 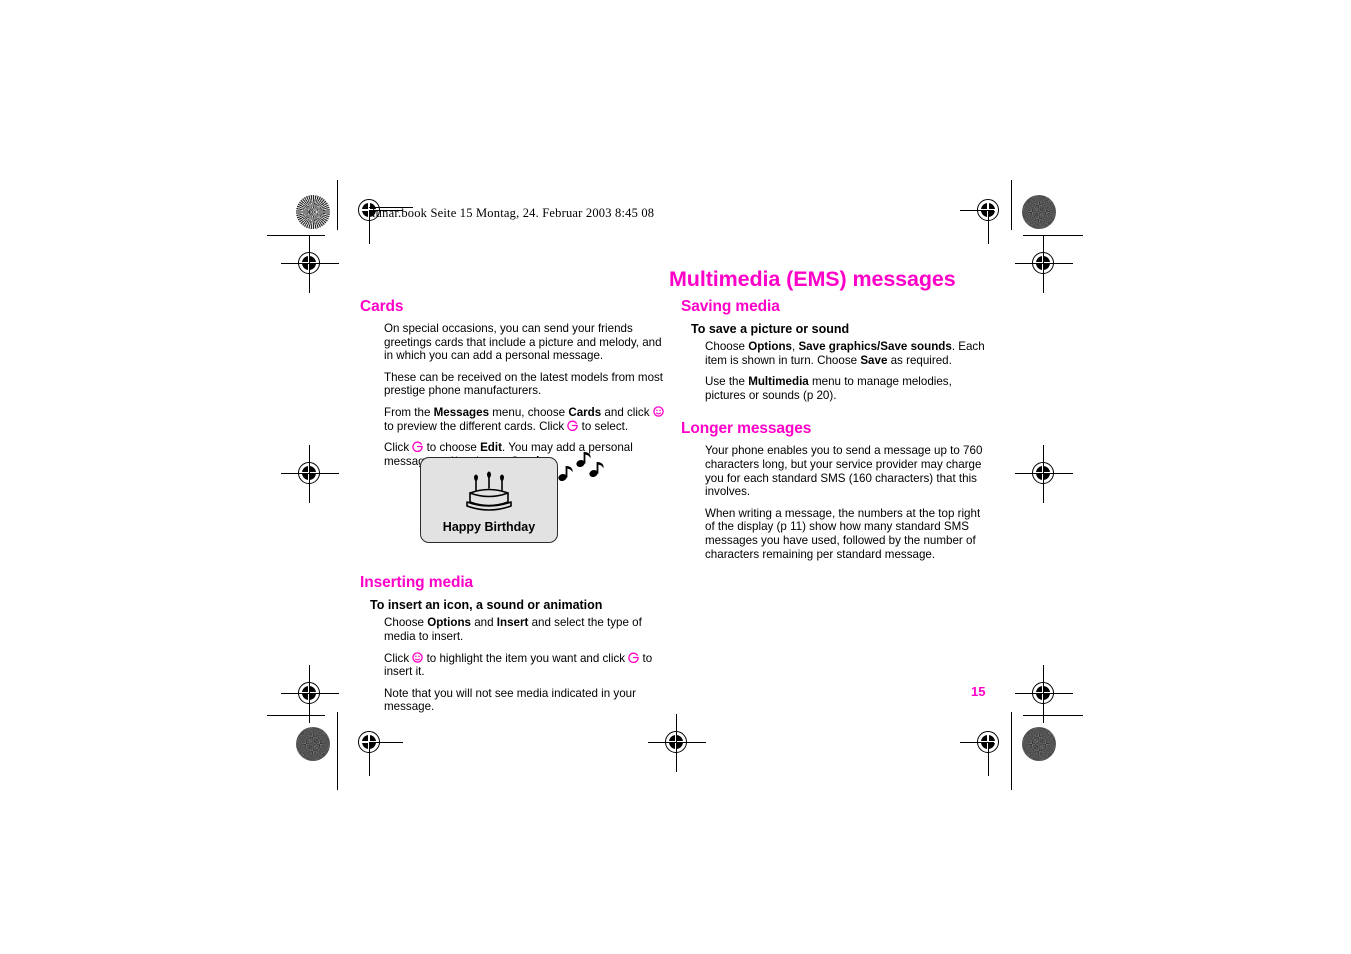 What do you see at coordinates (489, 492) in the screenshot?
I see `birthday-cake-icon` at bounding box center [489, 492].